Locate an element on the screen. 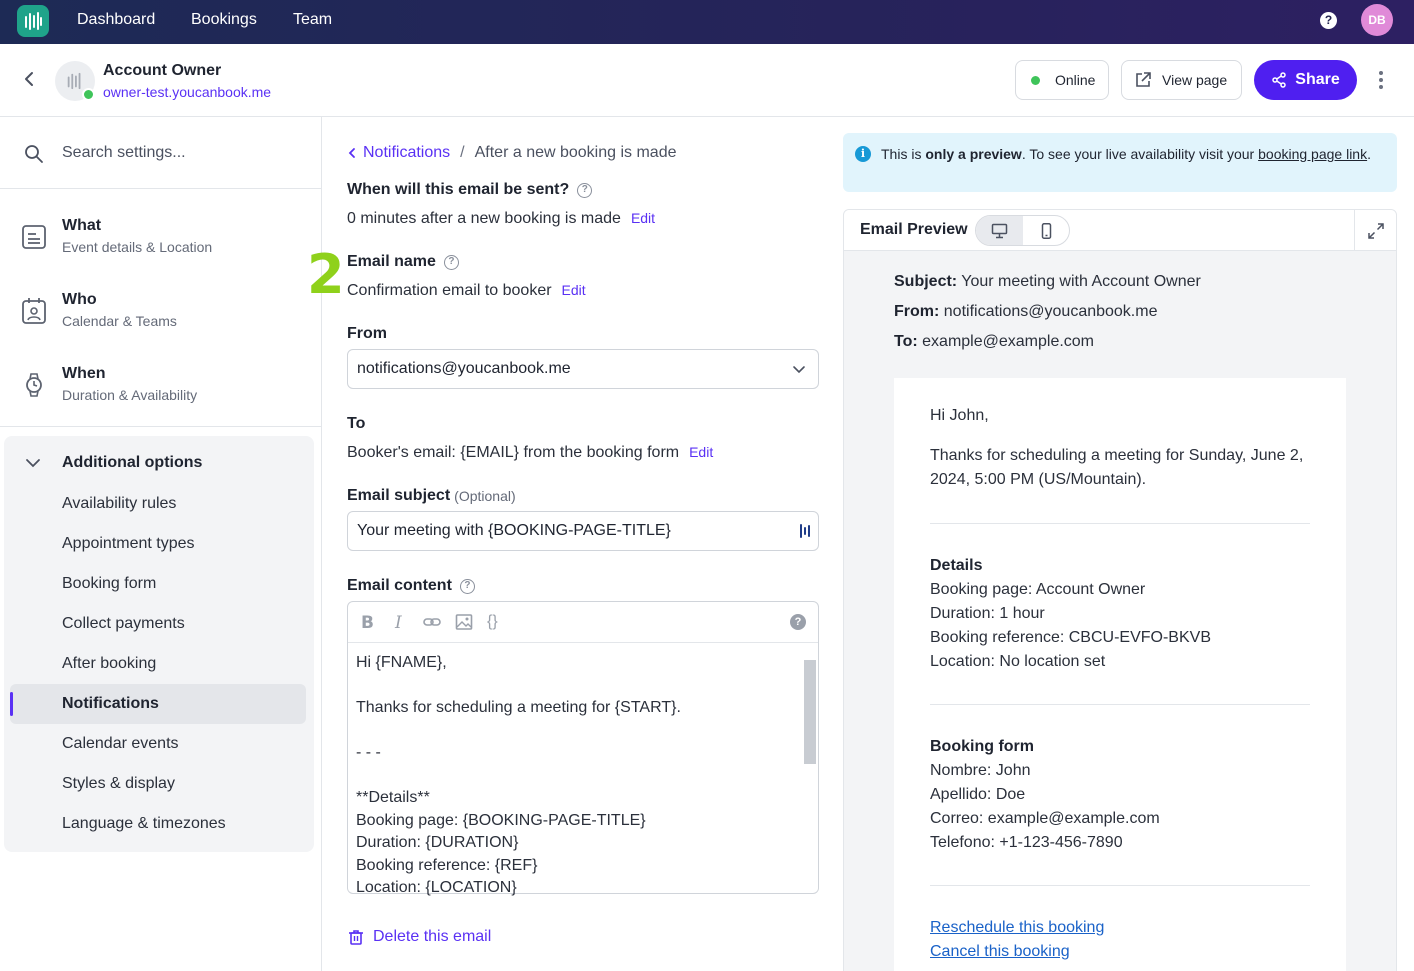  expand-icon is located at coordinates (1376, 231).